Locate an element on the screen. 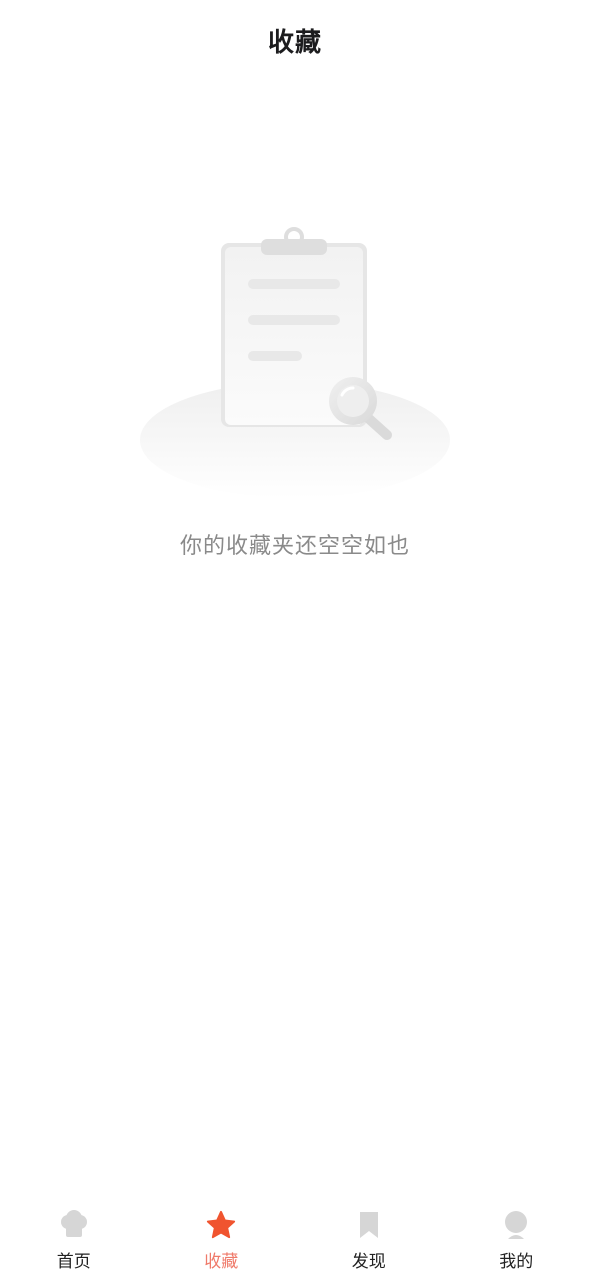 Image resolution: width=590 pixels, height=1280 pixels. tab-home: 首页 is located at coordinates (74, 1237).